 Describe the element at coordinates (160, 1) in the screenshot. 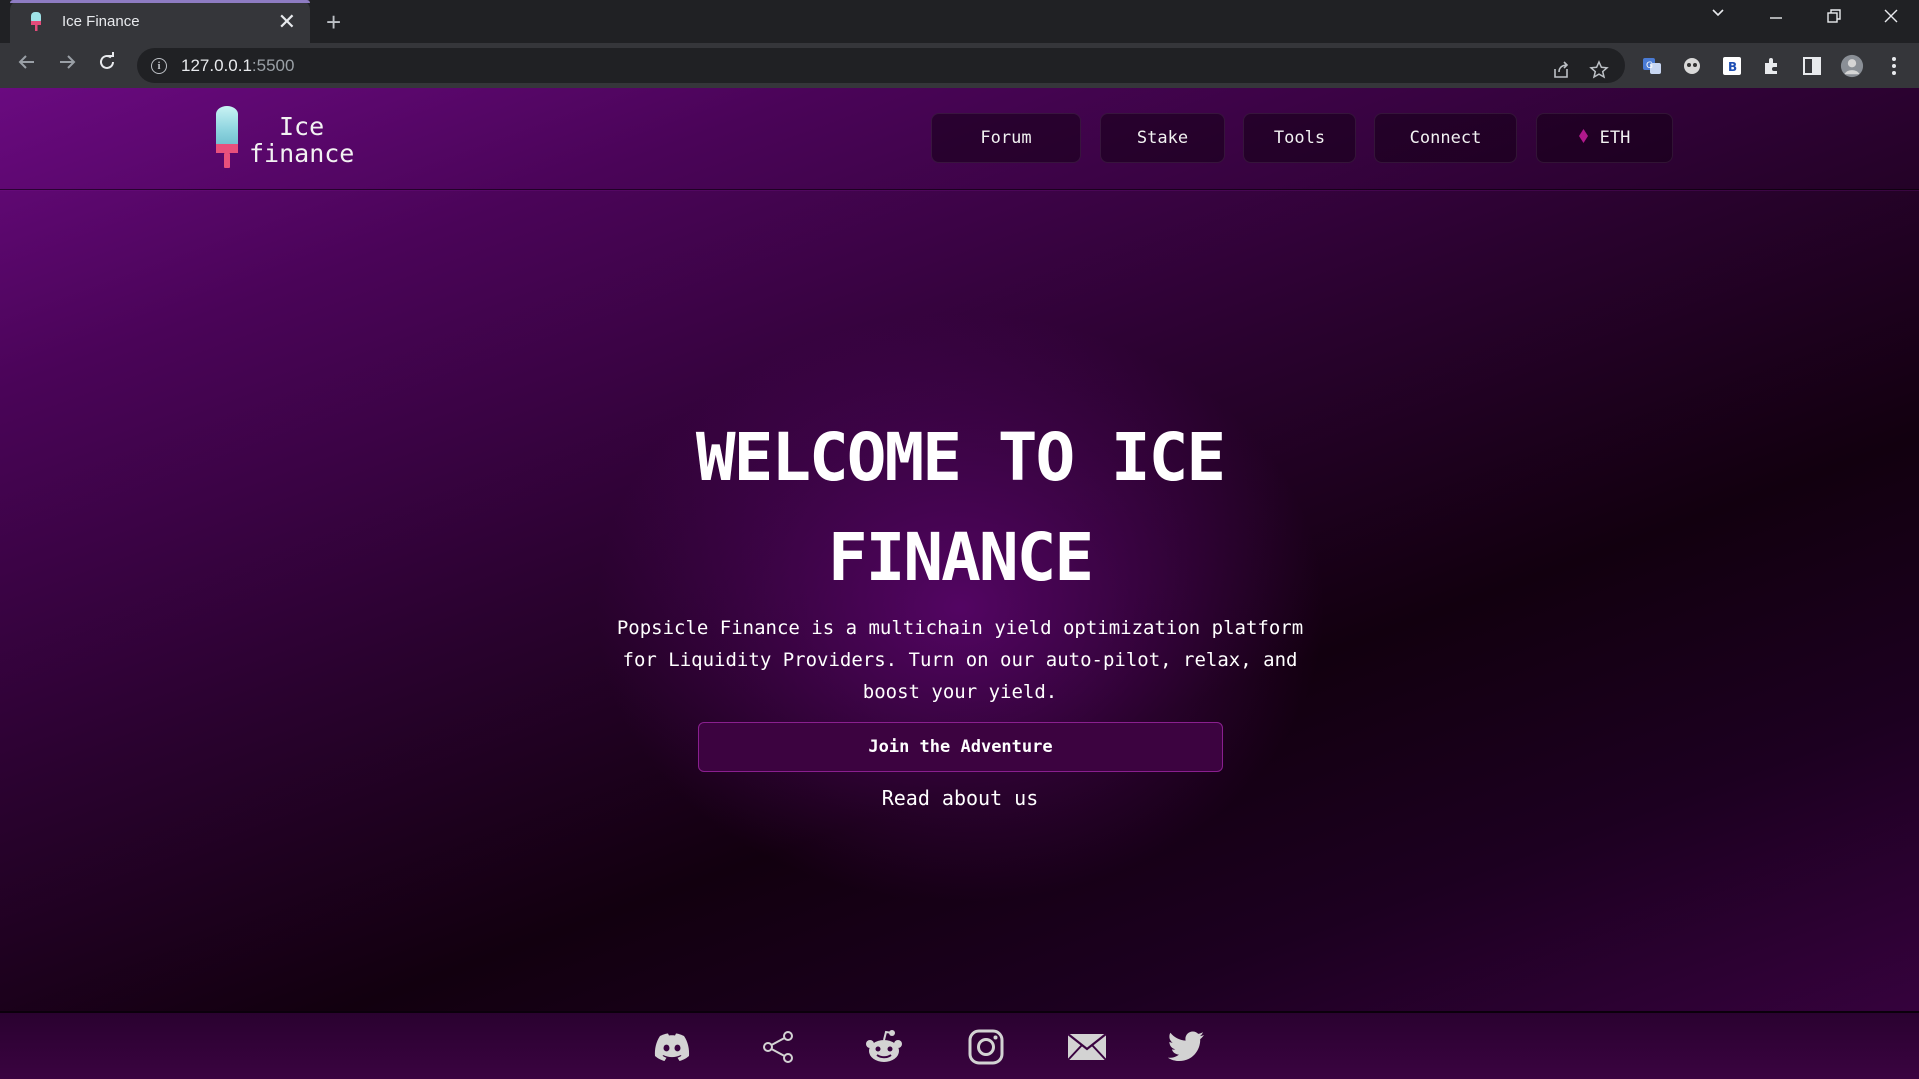

I see `tab-accent` at that location.